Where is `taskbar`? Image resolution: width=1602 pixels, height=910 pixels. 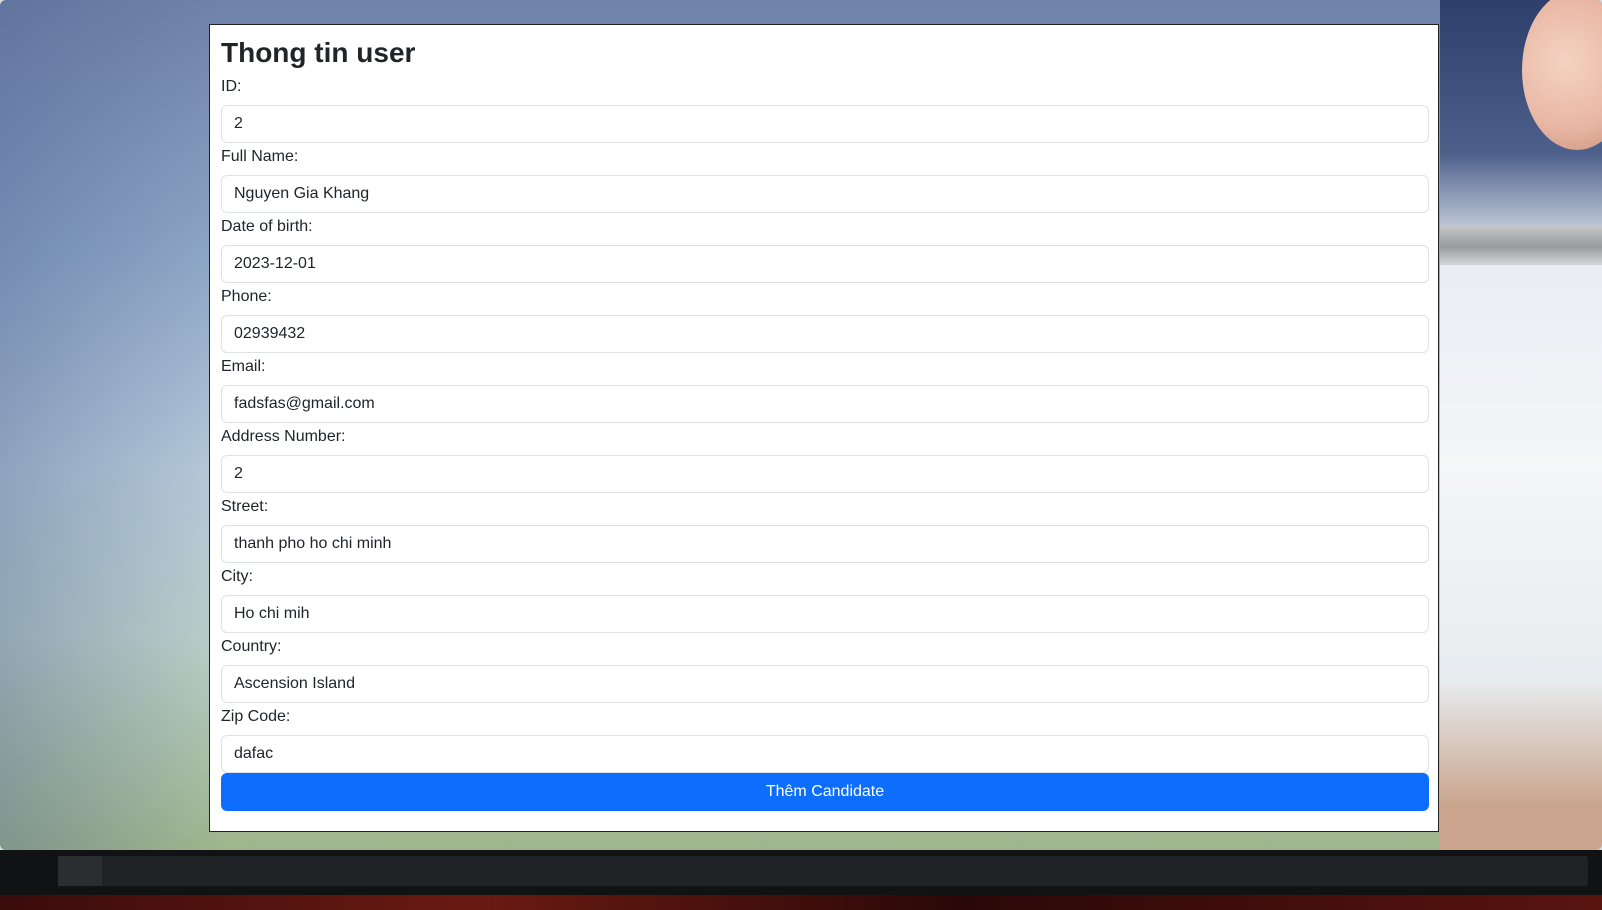 taskbar is located at coordinates (801, 880).